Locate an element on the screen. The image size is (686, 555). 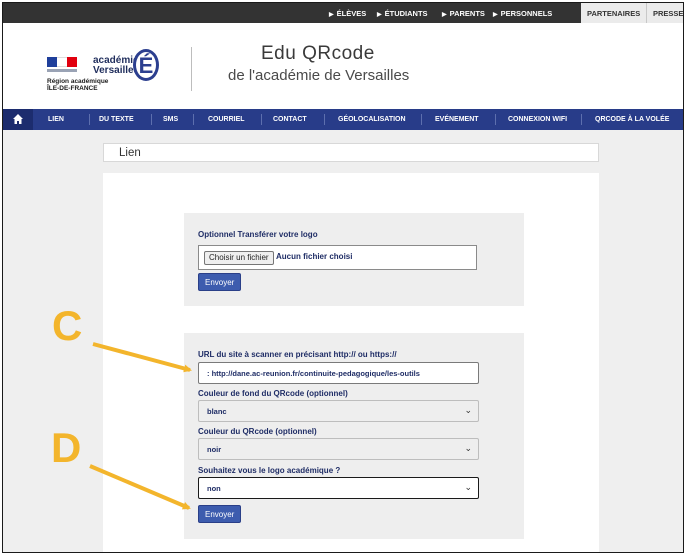
arrow-d is located at coordinates (140, 487).